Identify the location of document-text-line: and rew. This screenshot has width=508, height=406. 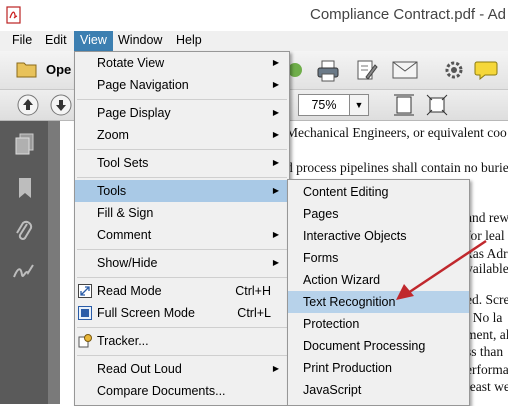
(487, 217).